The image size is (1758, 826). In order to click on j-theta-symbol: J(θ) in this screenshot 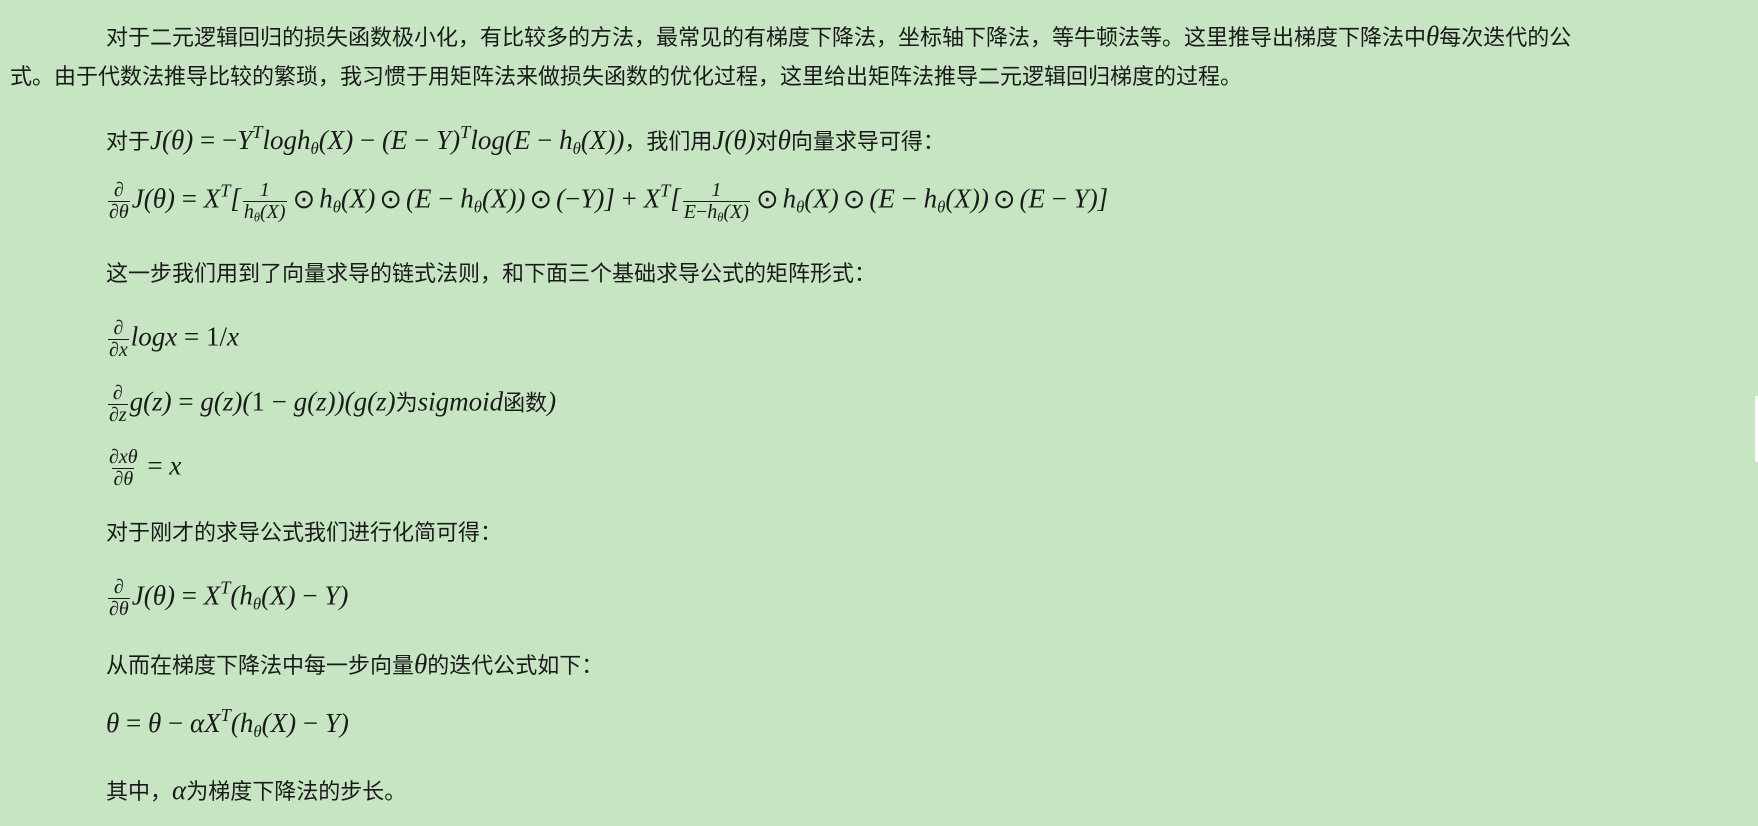, I will do `click(734, 140)`.